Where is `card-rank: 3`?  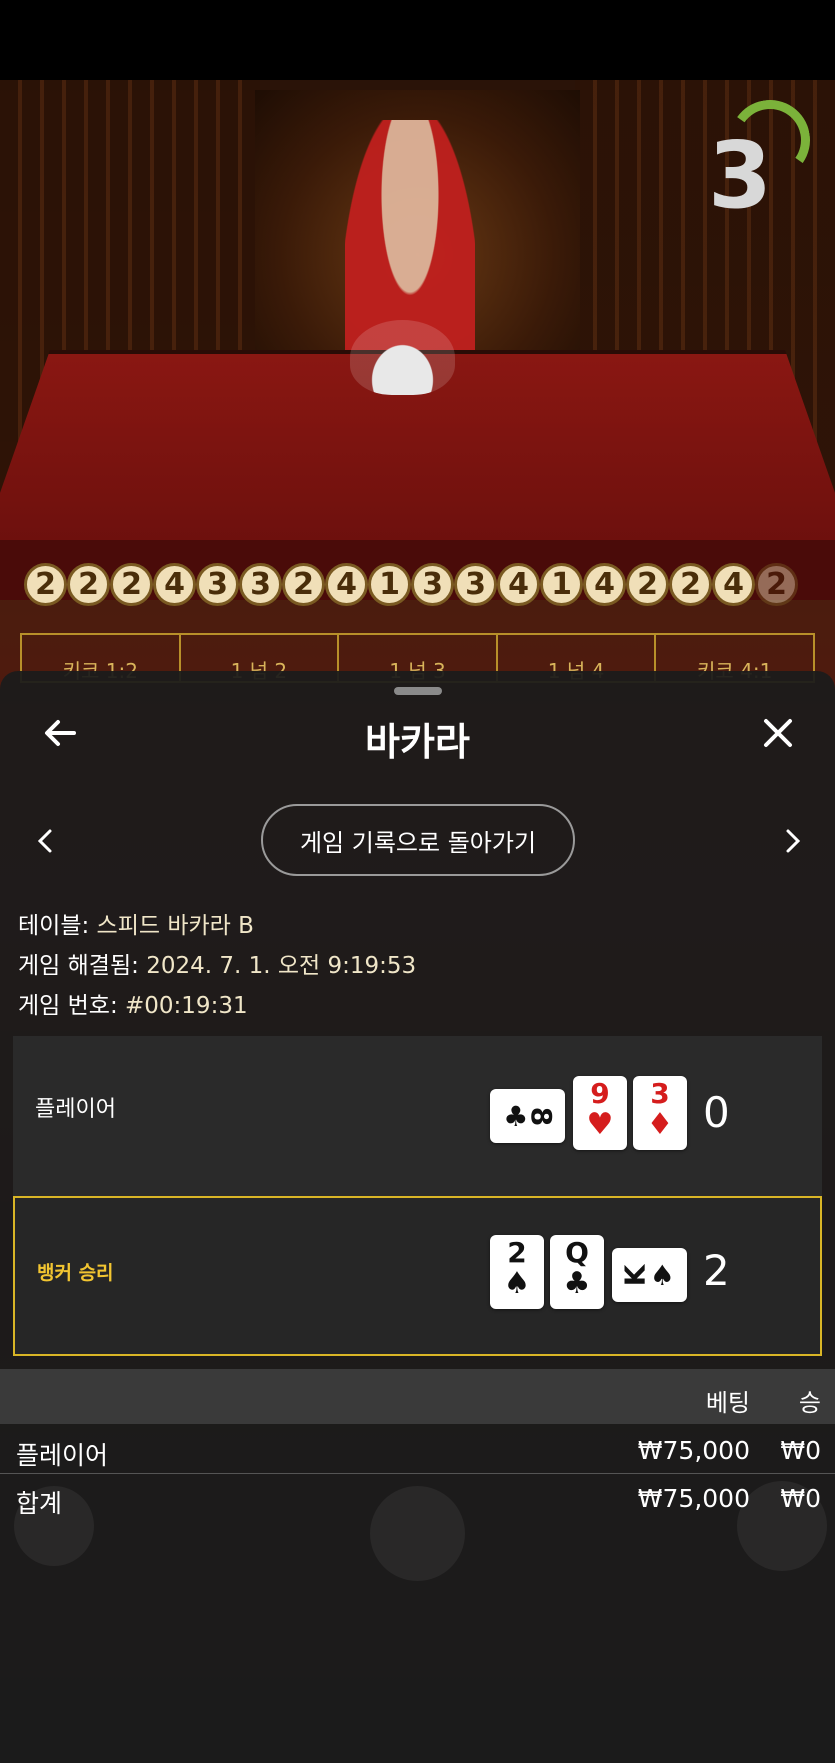
card-rank: 3 is located at coordinates (660, 1093).